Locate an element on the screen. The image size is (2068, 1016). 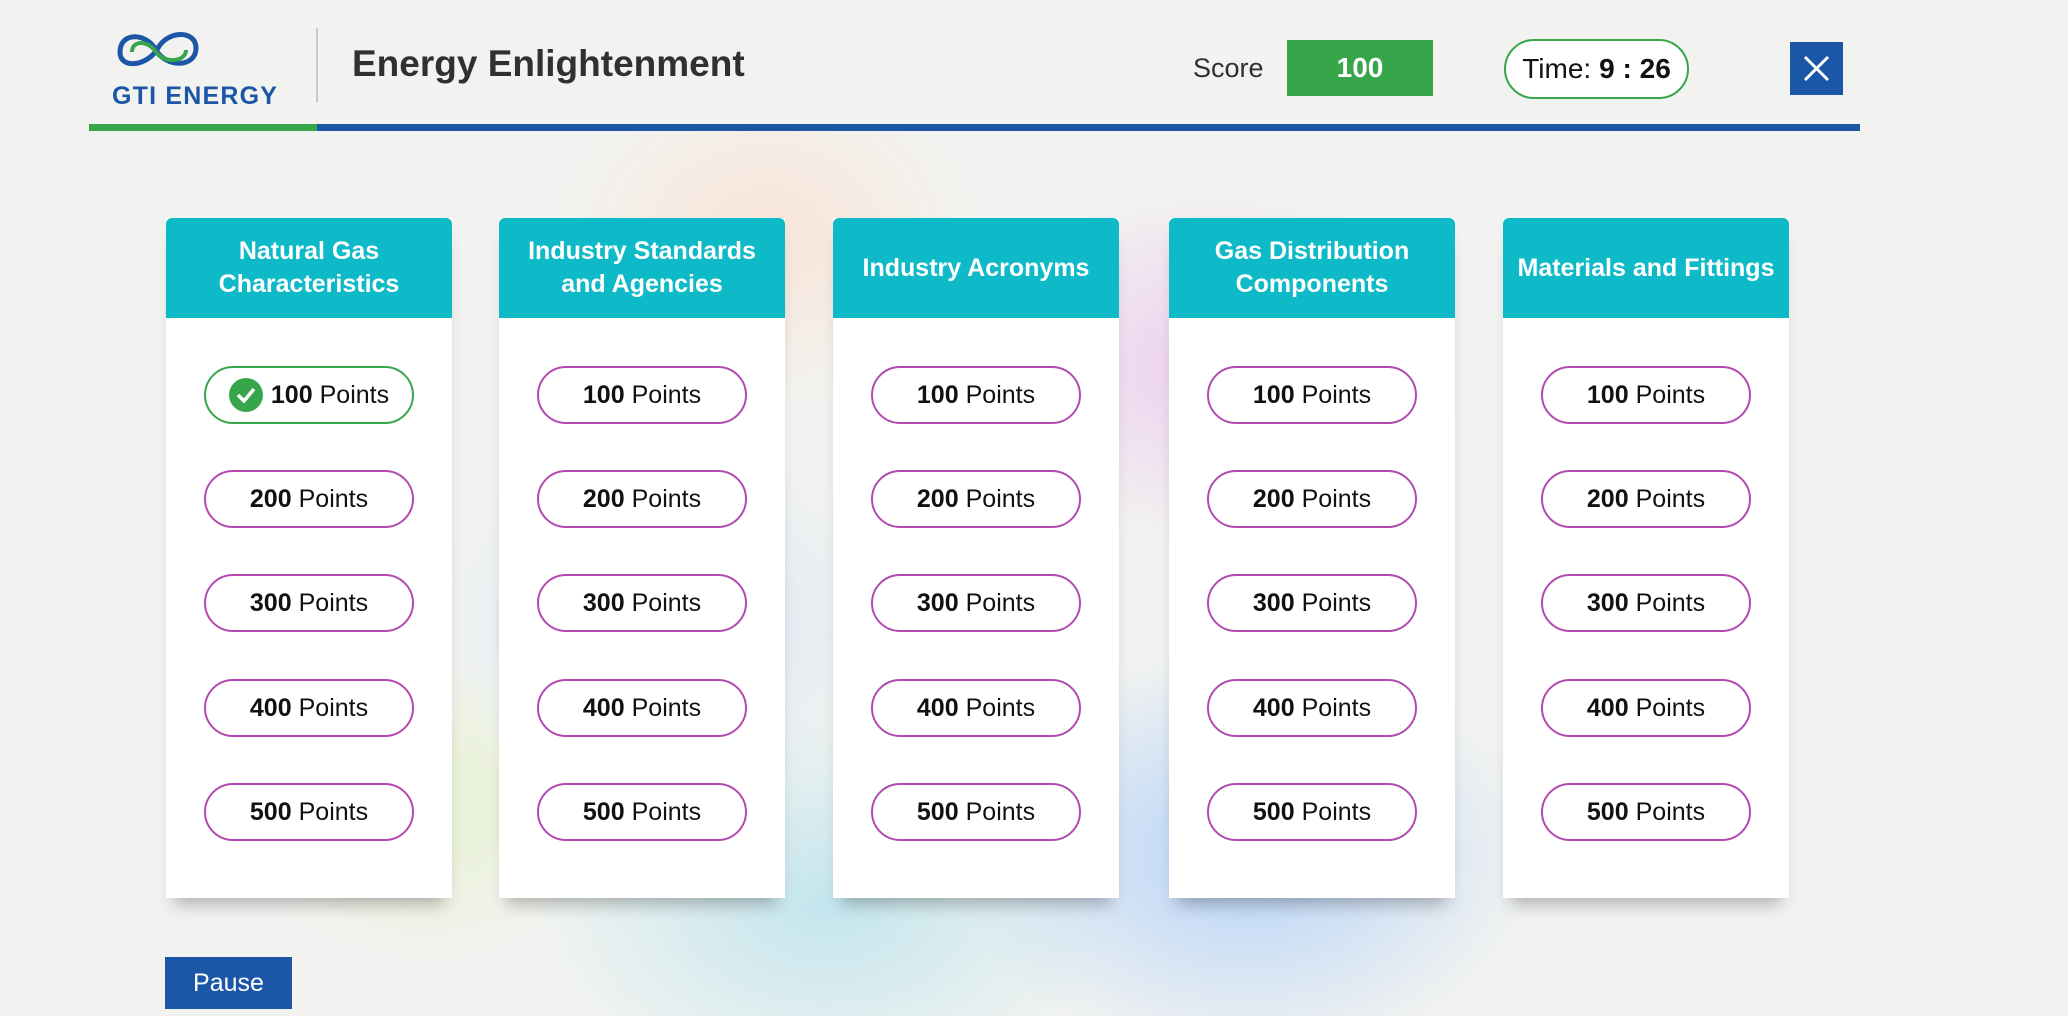
page-title: Energy Enlightenment is located at coordinates (548, 63).